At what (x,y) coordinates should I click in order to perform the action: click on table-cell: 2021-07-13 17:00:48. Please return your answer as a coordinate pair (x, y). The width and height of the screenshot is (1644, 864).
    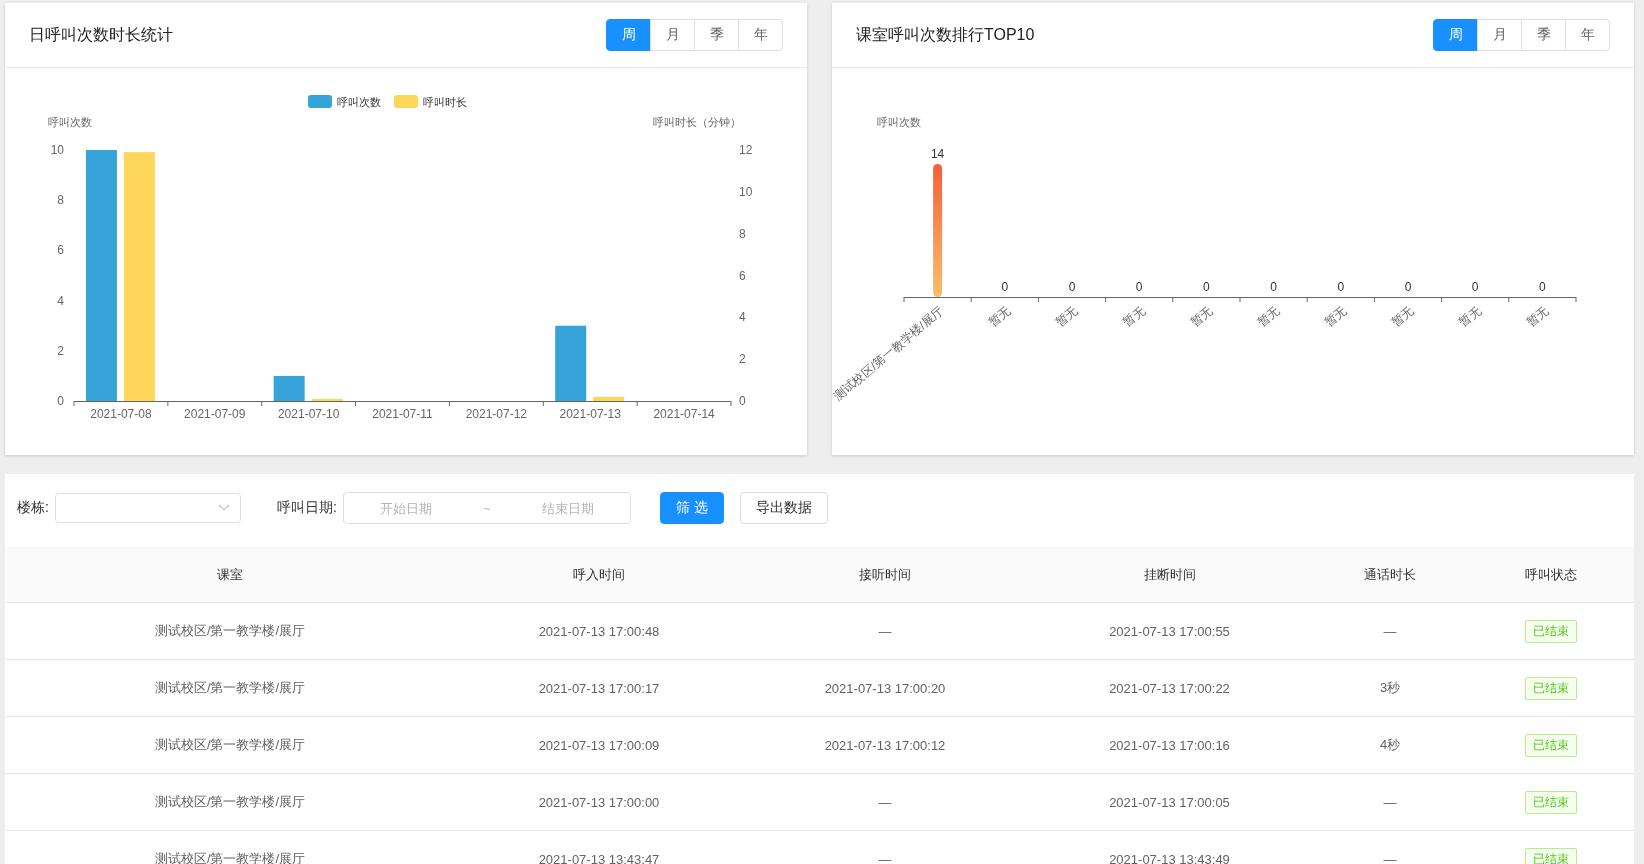
    Looking at the image, I should click on (599, 631).